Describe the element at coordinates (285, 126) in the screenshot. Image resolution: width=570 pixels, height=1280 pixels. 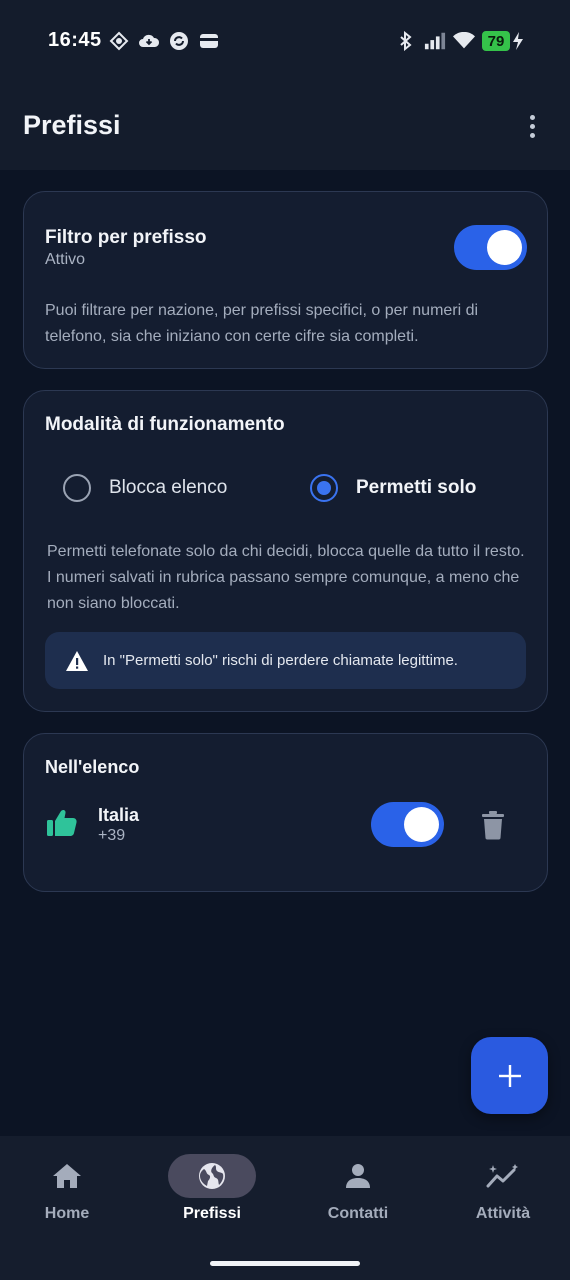
I see `app-bar: Prefissi` at that location.